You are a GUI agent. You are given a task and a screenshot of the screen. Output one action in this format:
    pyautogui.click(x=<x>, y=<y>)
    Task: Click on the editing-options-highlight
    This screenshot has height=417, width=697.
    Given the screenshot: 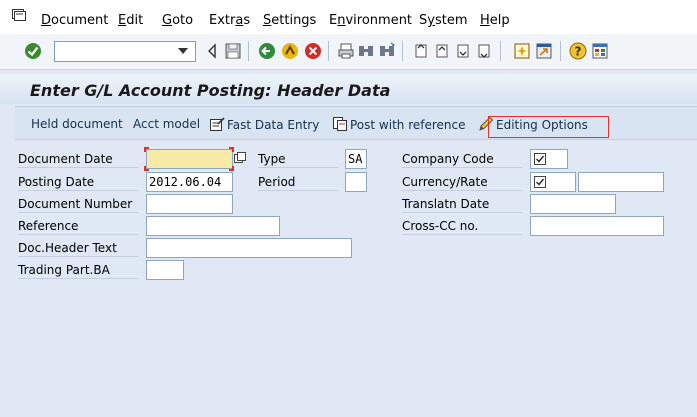 What is the action you would take?
    pyautogui.click(x=548, y=127)
    